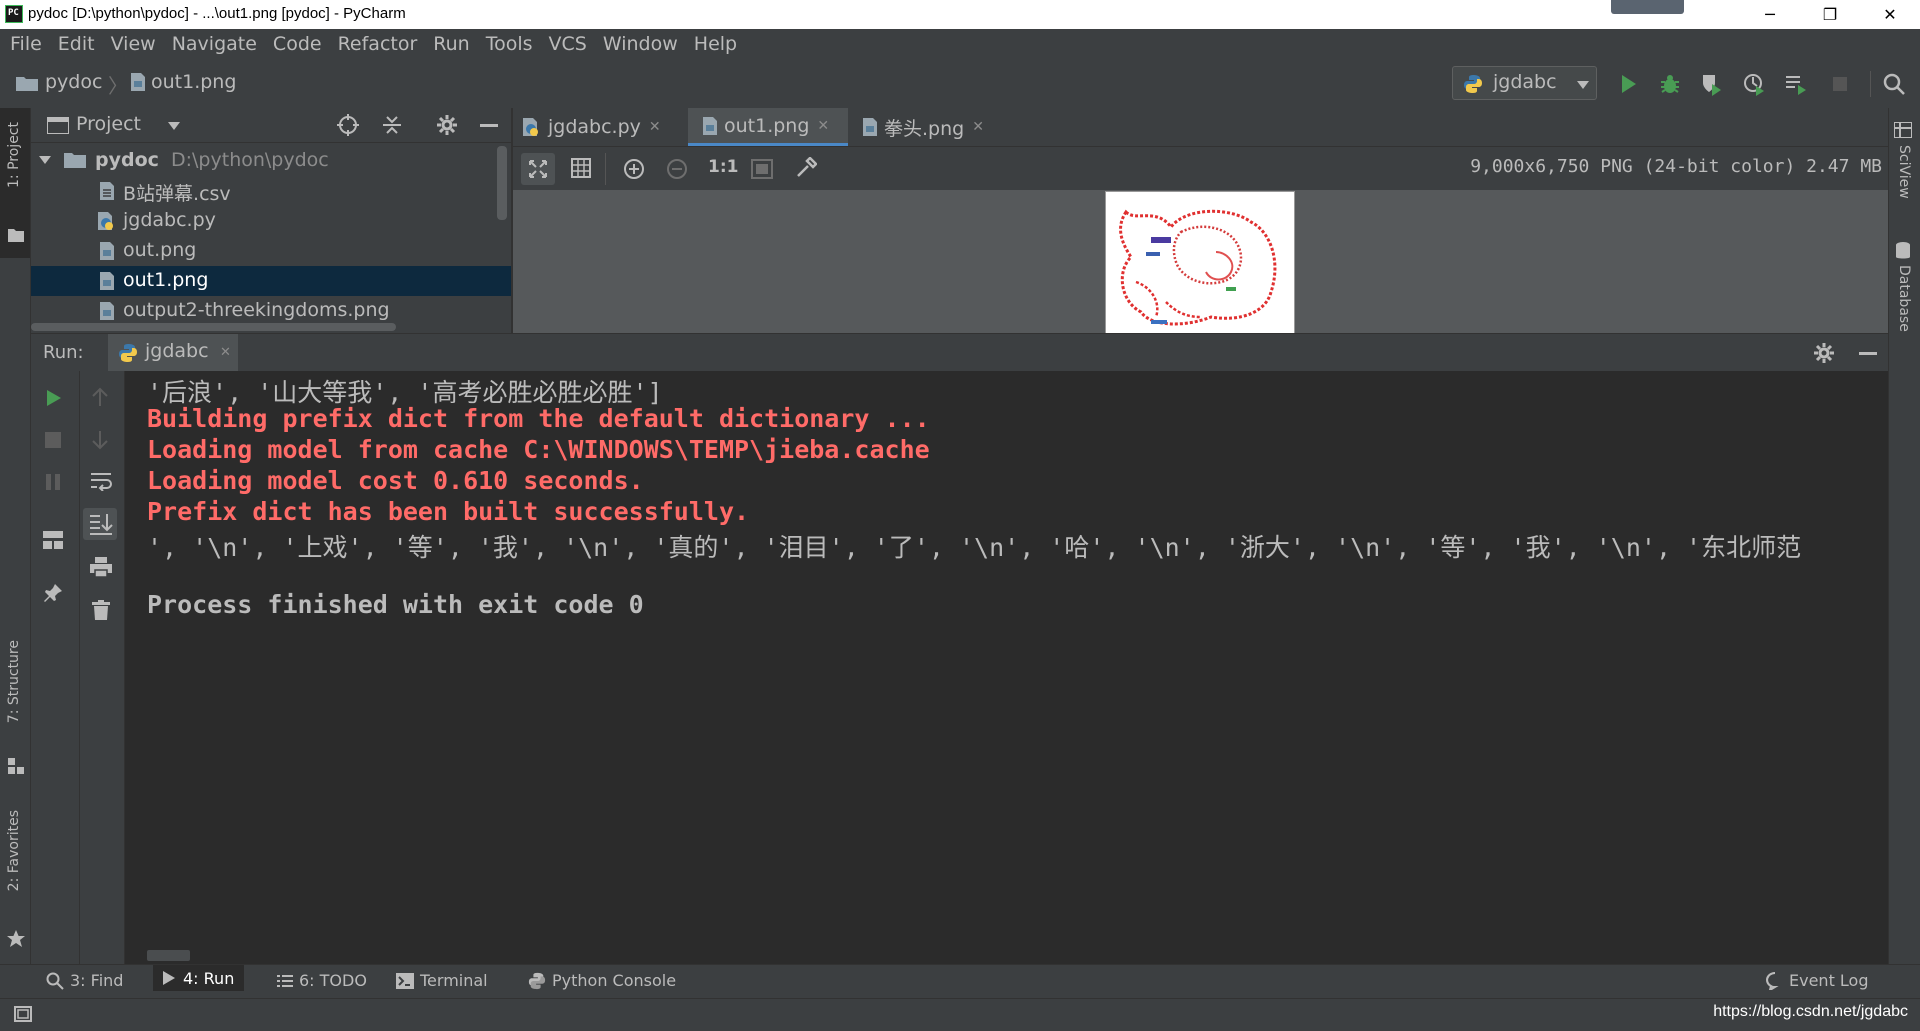 The height and width of the screenshot is (1031, 1920). What do you see at coordinates (723, 167) in the screenshot?
I see `actual-size-button: 1:1` at bounding box center [723, 167].